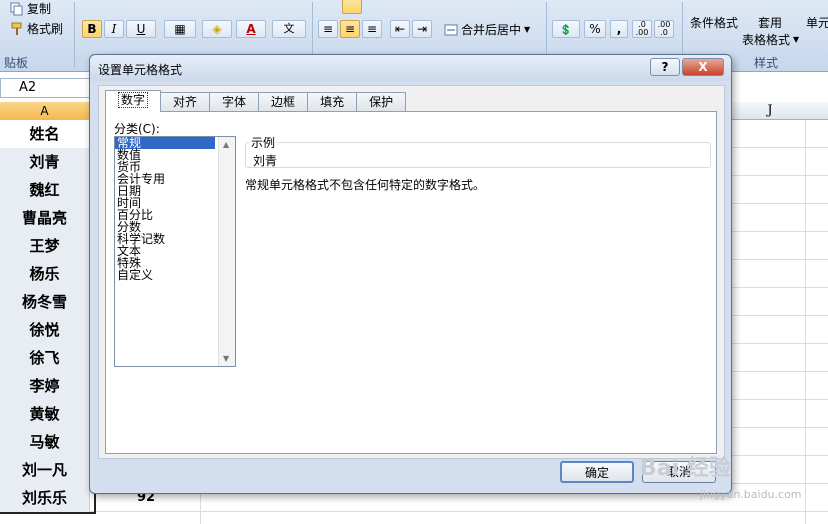  I want to click on decrease-decimal-button: .00.0, so click(664, 29).